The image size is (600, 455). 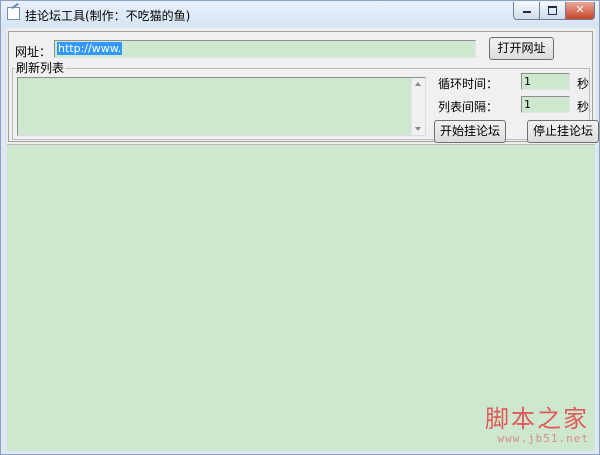 What do you see at coordinates (90, 48) in the screenshot?
I see `url-input-value: http://www.` at bounding box center [90, 48].